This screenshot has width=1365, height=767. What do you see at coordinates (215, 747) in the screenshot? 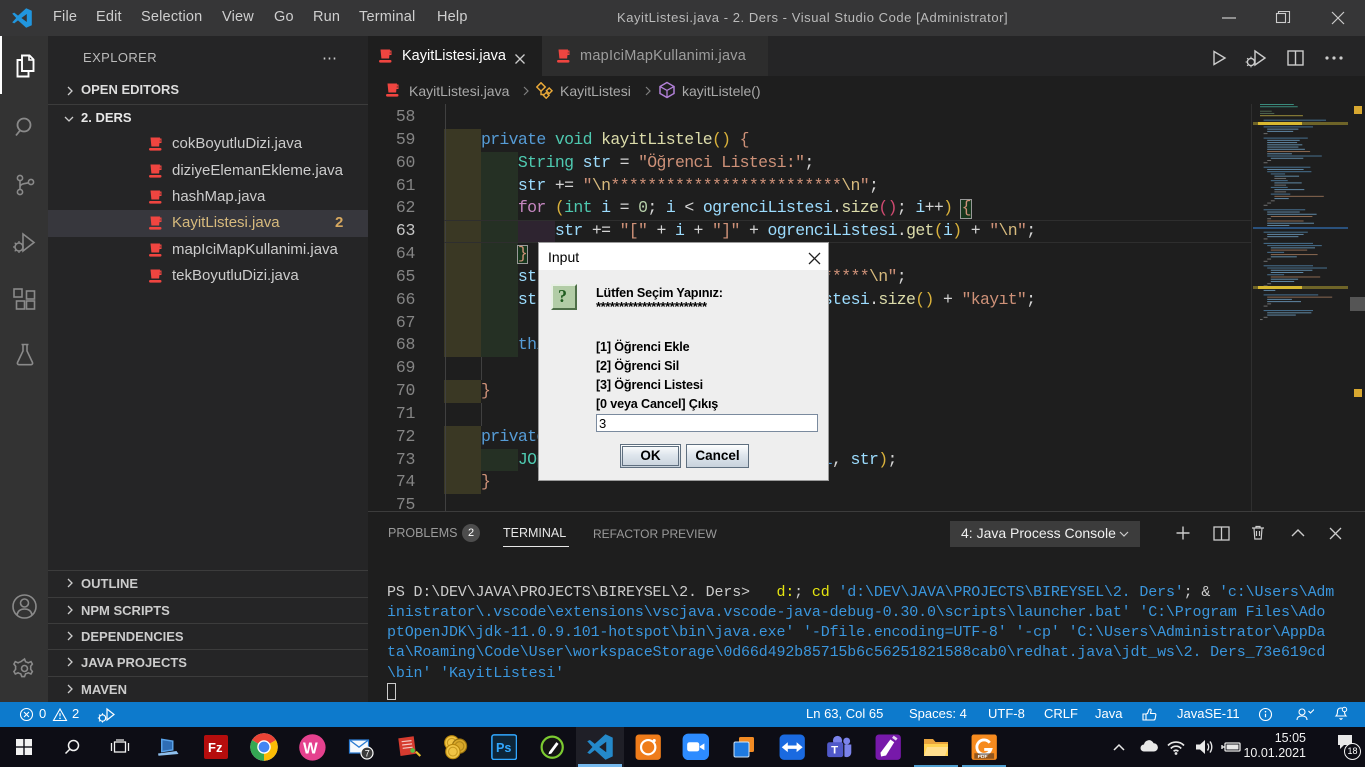
I see `svg-text: Fz` at bounding box center [215, 747].